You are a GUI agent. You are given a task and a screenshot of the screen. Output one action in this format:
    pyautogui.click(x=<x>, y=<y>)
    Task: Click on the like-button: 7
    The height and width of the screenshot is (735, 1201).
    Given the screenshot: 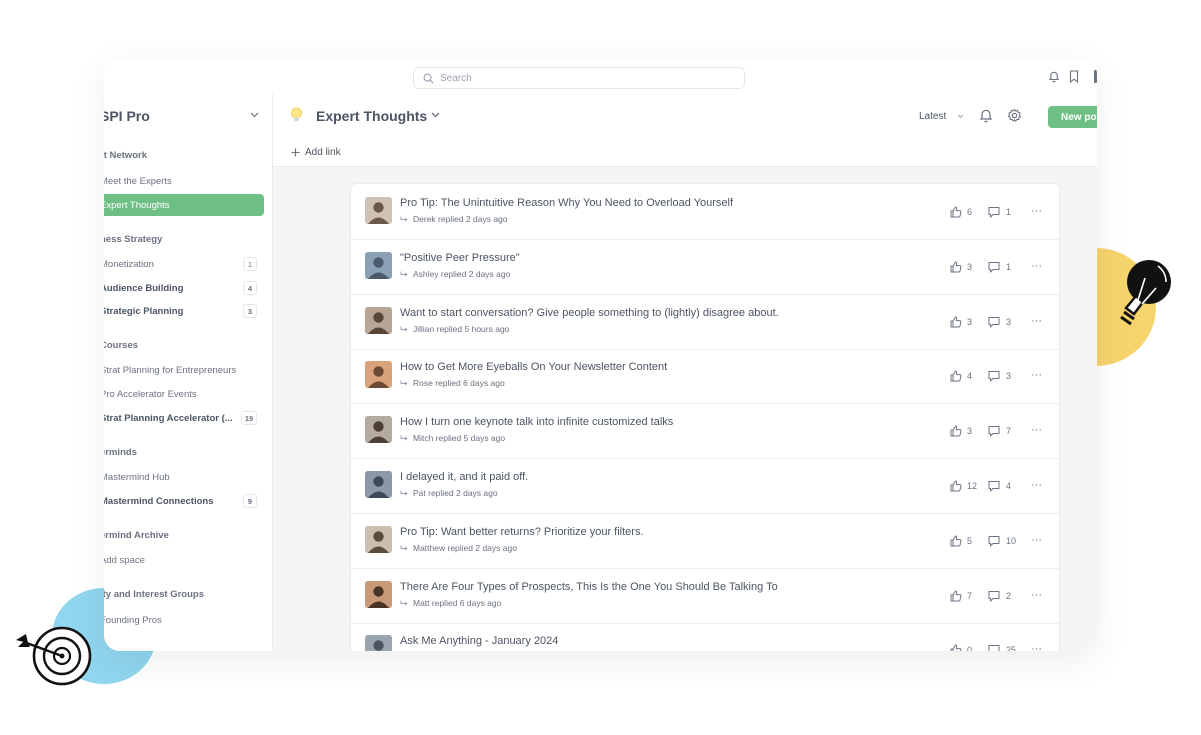 What is the action you would take?
    pyautogui.click(x=961, y=596)
    